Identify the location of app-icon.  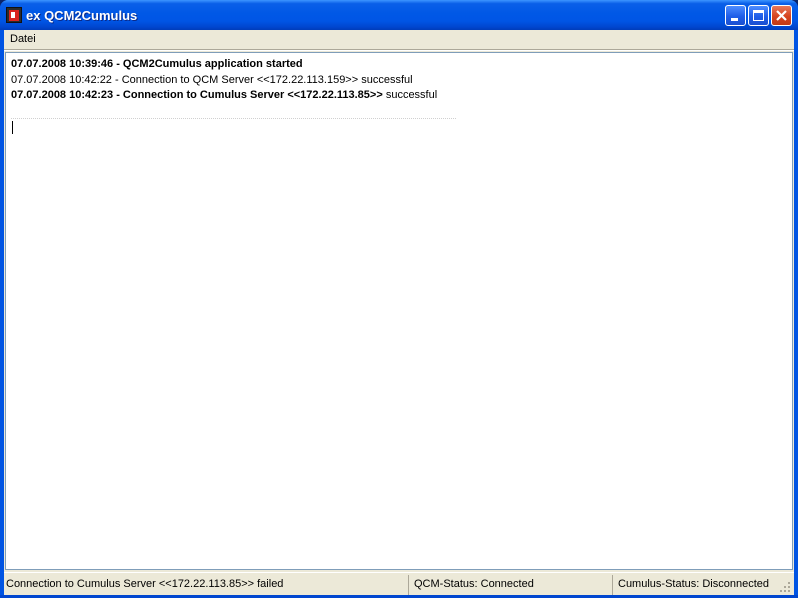
(14, 15).